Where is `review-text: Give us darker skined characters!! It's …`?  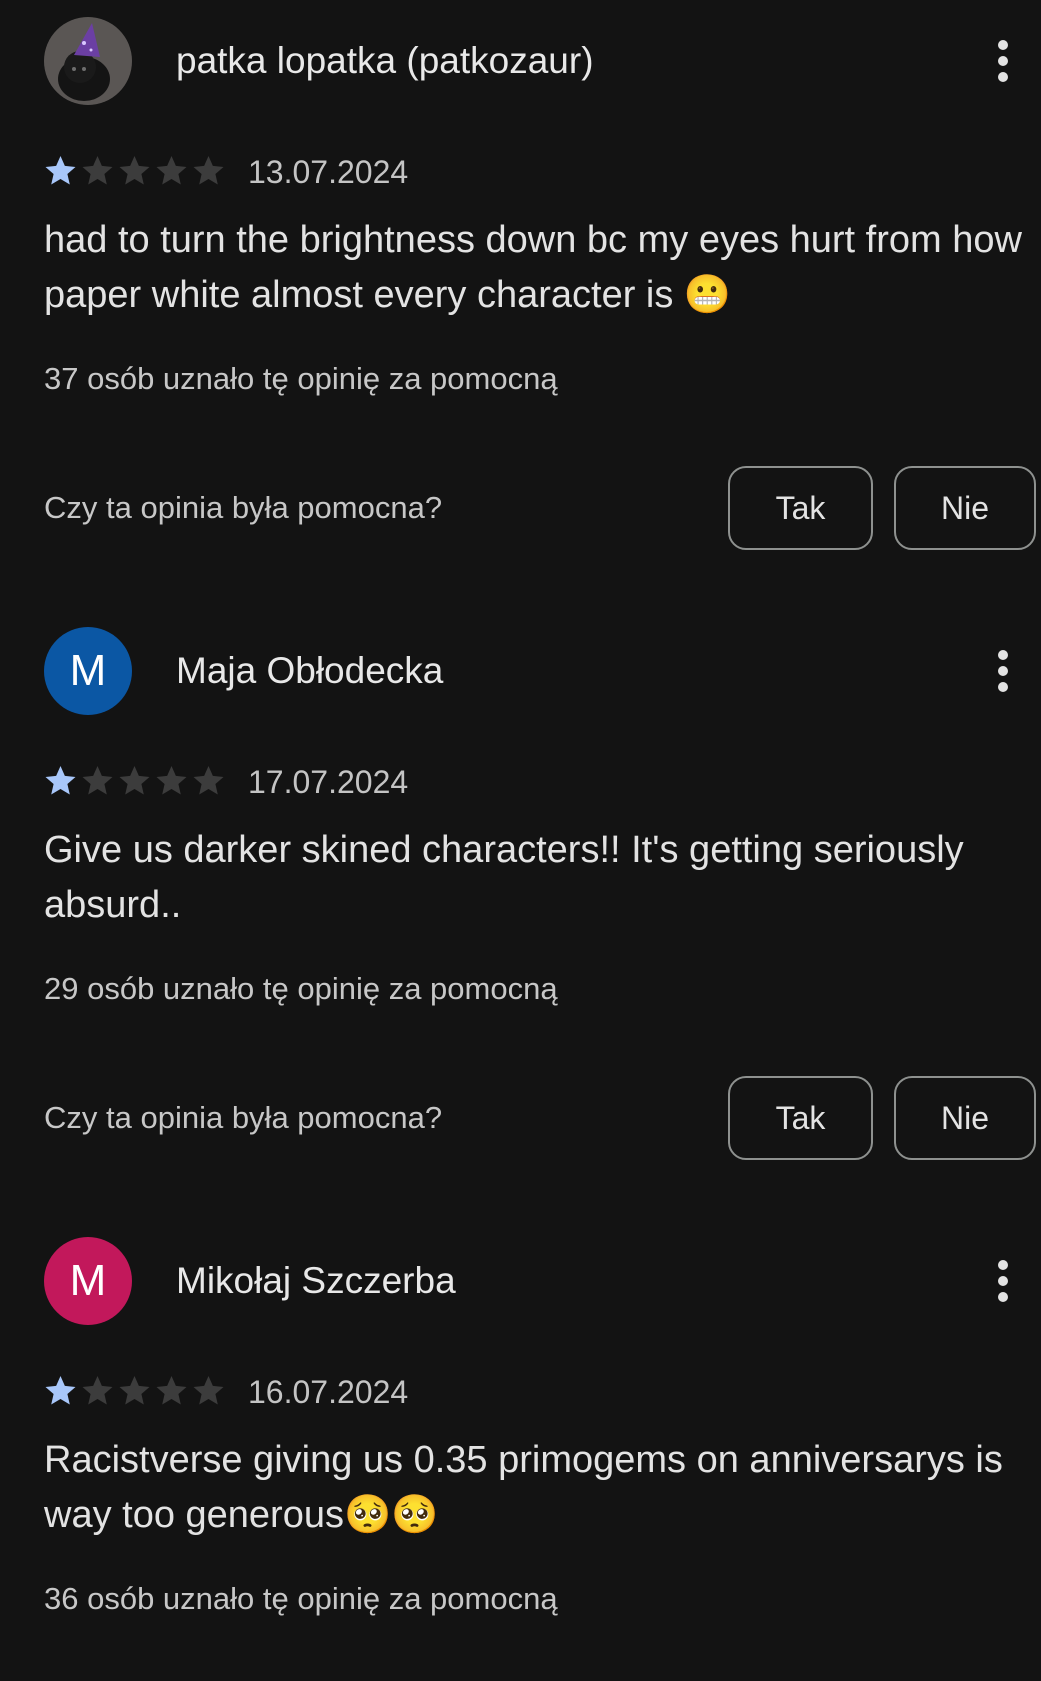
review-text: Give us darker skined characters!! It's … is located at coordinates (504, 877).